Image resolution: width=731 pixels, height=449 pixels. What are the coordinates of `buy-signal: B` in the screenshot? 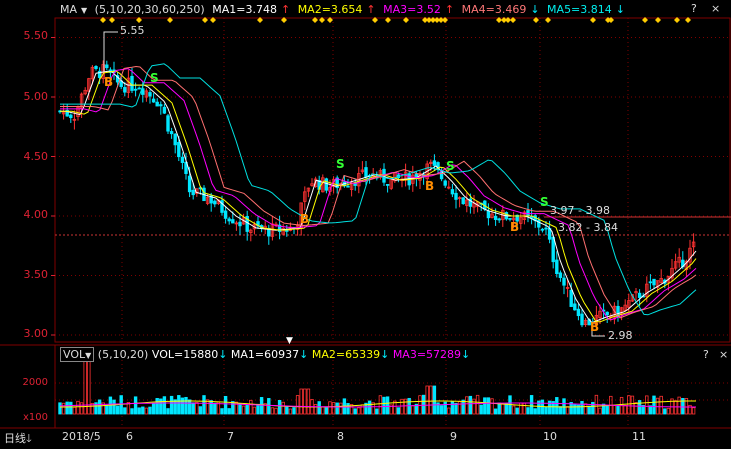 It's located at (429, 186).